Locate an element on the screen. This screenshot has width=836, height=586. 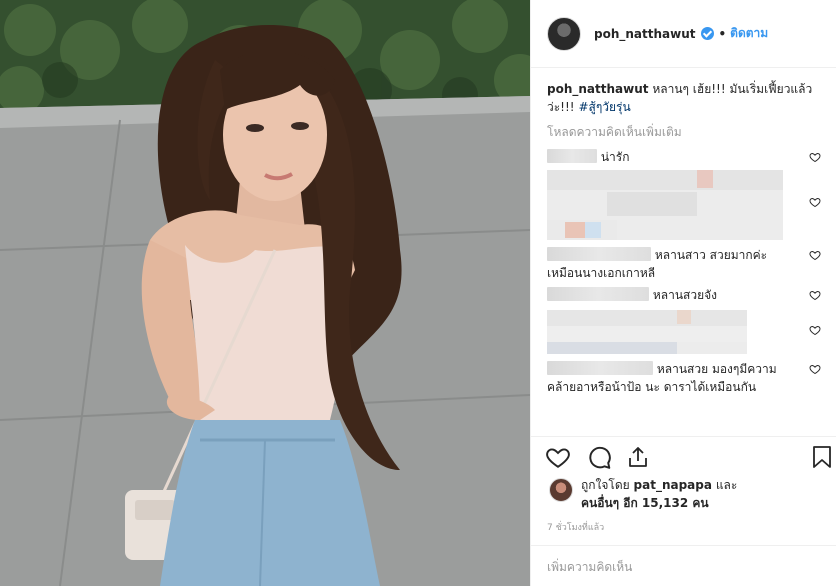
load-more-comments-link: โหลดความคิดเห็นเพิ่มเติม is located at coordinates (684, 132).